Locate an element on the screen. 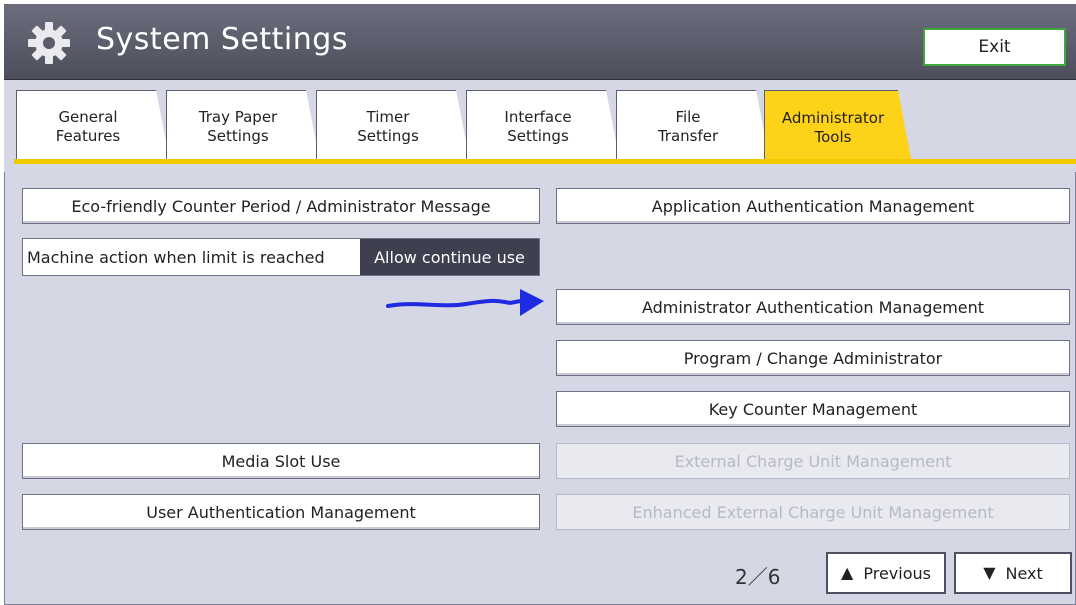 The image size is (1076, 605). machine-action-label: Machine action when limit is reached is located at coordinates (176, 257).